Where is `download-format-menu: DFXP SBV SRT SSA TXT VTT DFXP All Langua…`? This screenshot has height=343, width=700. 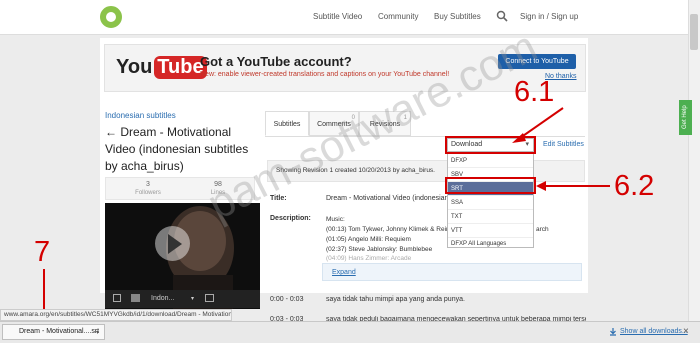
download-format-menu: DFXP SBV SRT SSA TXT VTT DFXP All Langua… is located at coordinates (490, 200).